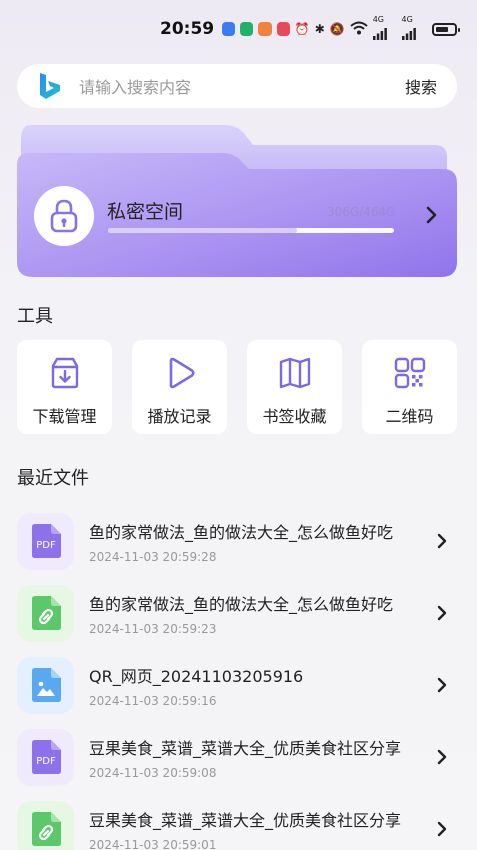  Describe the element at coordinates (179, 416) in the screenshot. I see `tool-label: 播放记录` at that location.